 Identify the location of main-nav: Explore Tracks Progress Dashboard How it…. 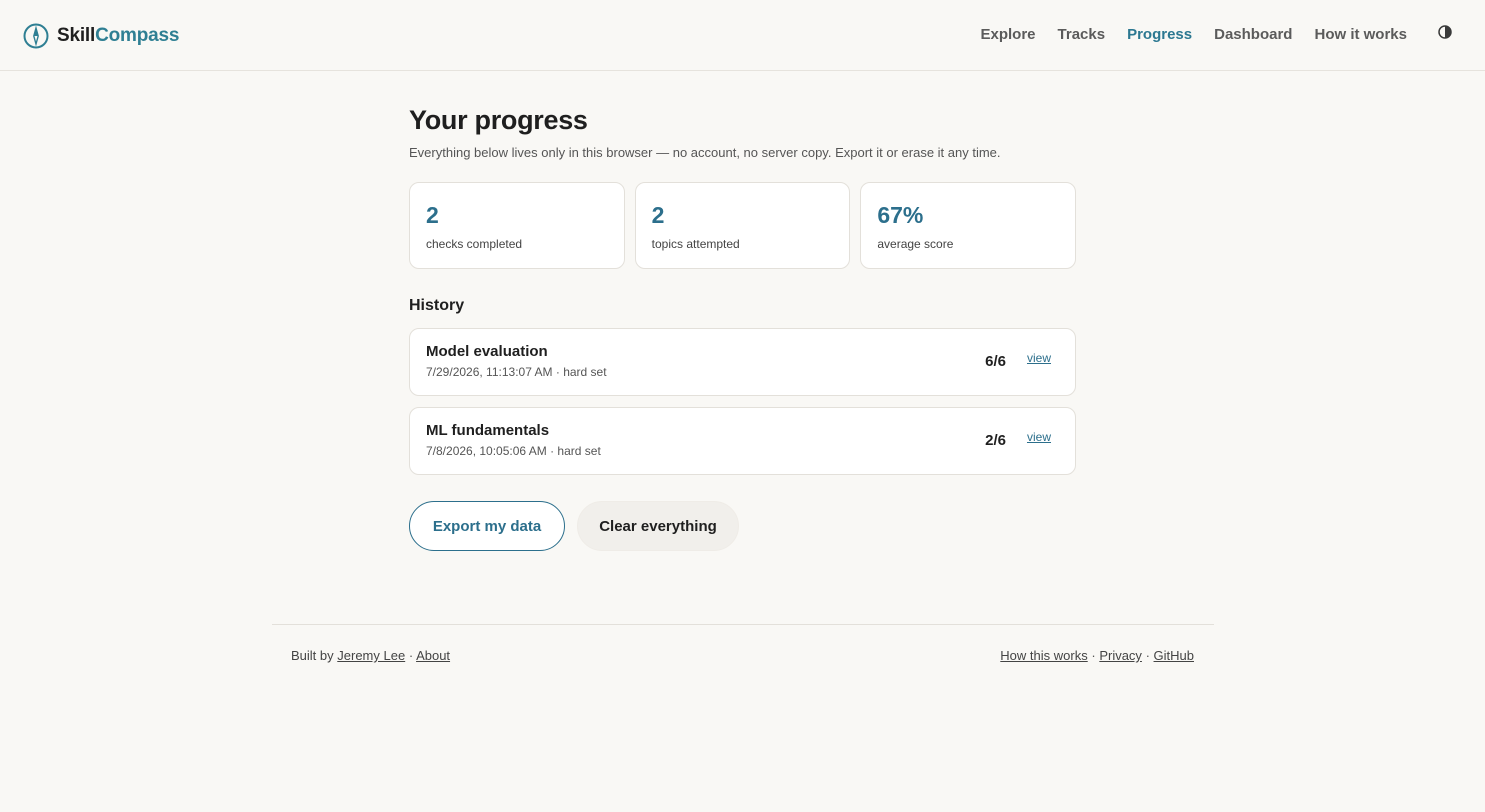
(1194, 35).